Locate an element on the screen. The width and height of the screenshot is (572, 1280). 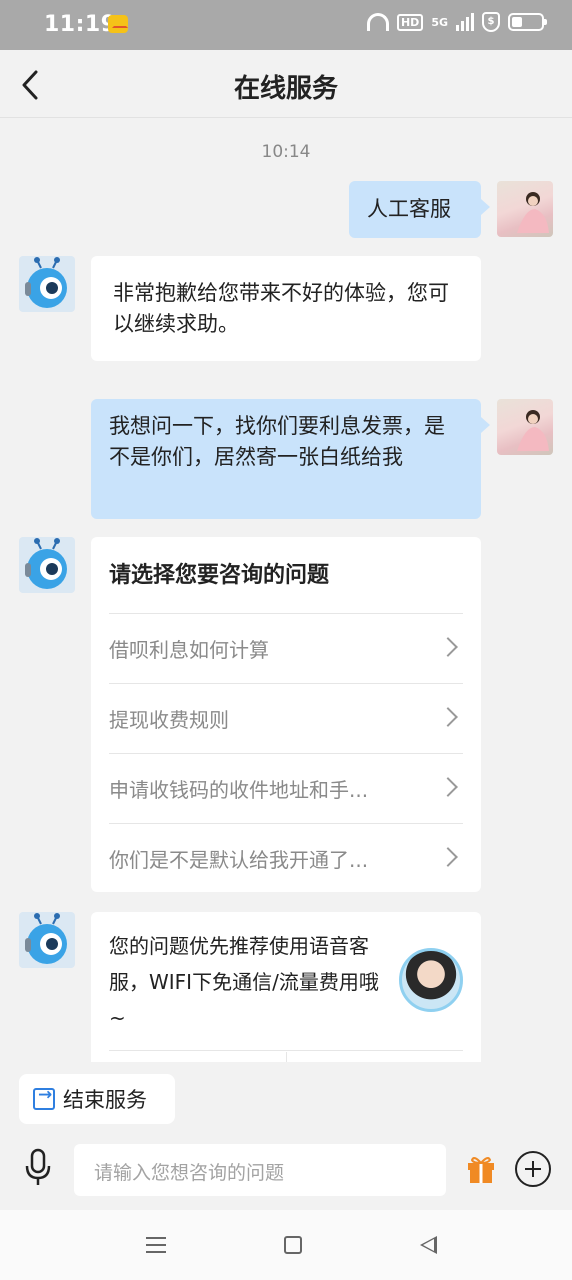
exit-icon is located at coordinates (44, 1097).